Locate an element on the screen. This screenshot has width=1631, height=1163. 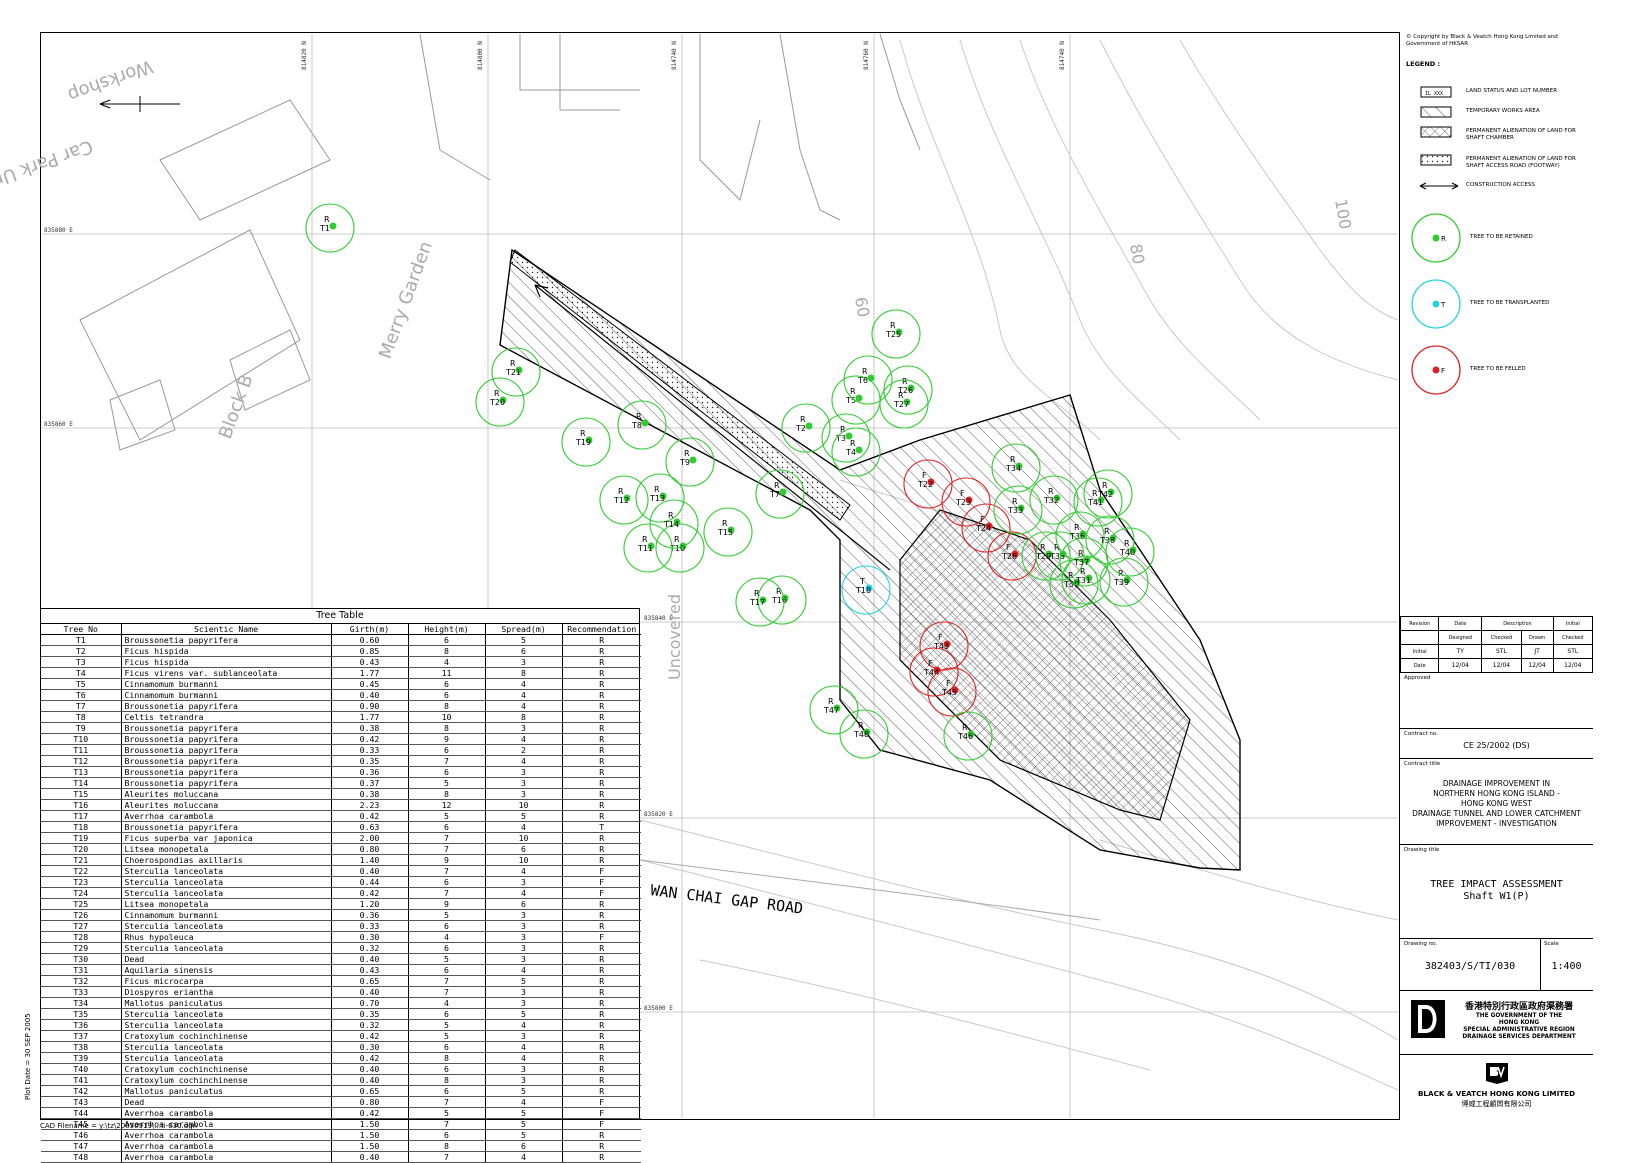
table-cell: T19 is located at coordinates (81, 838).